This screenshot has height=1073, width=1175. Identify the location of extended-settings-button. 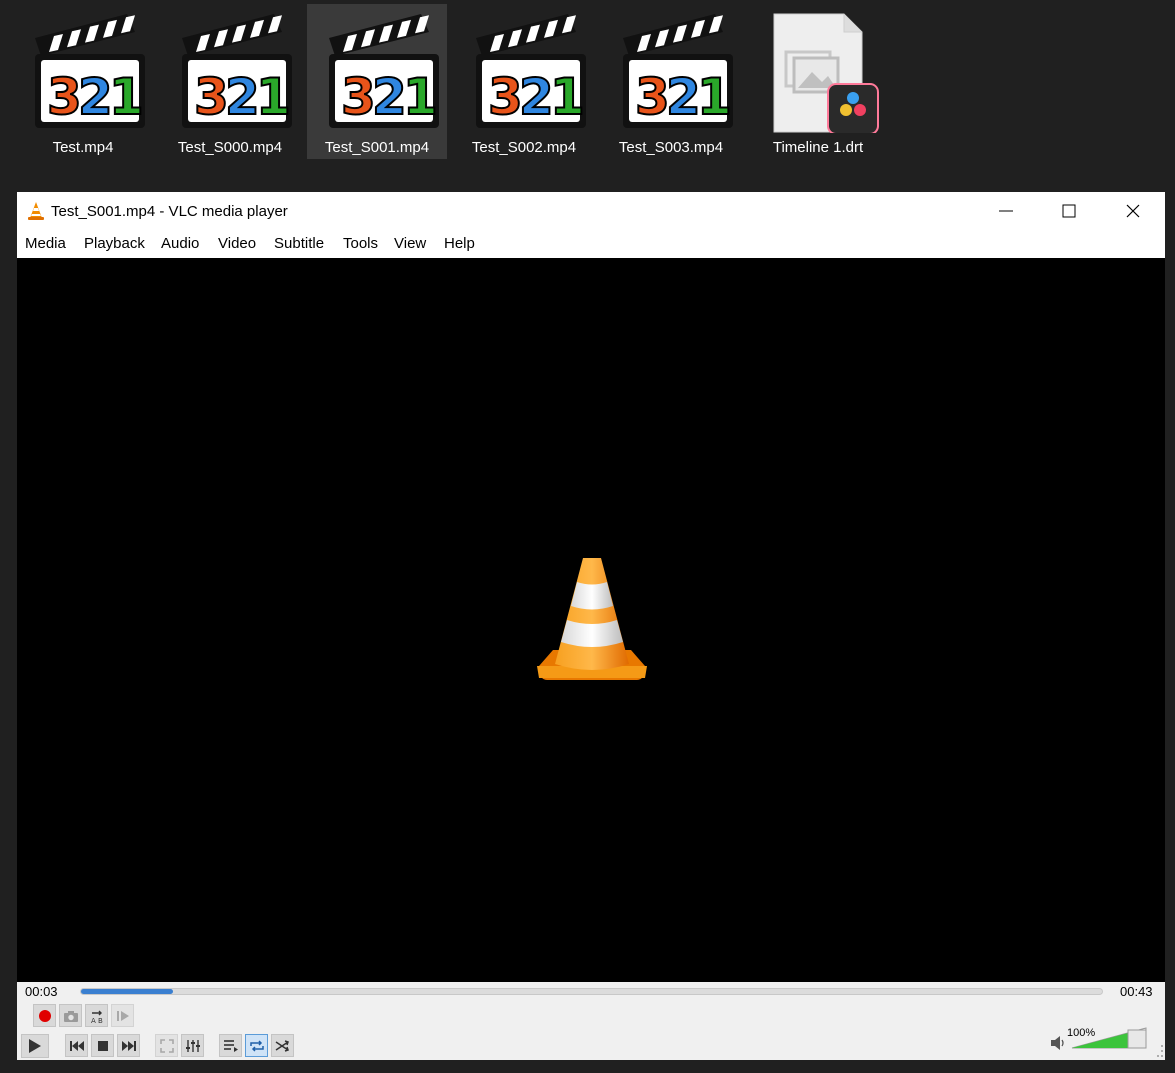
(192, 1045).